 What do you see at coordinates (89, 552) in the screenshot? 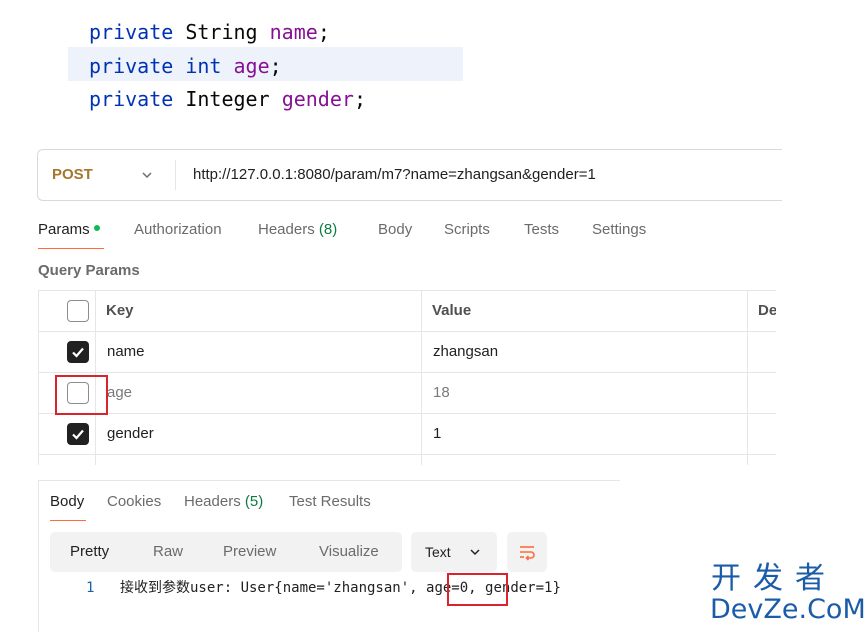
I see `view-mode-pretty: Pretty` at bounding box center [89, 552].